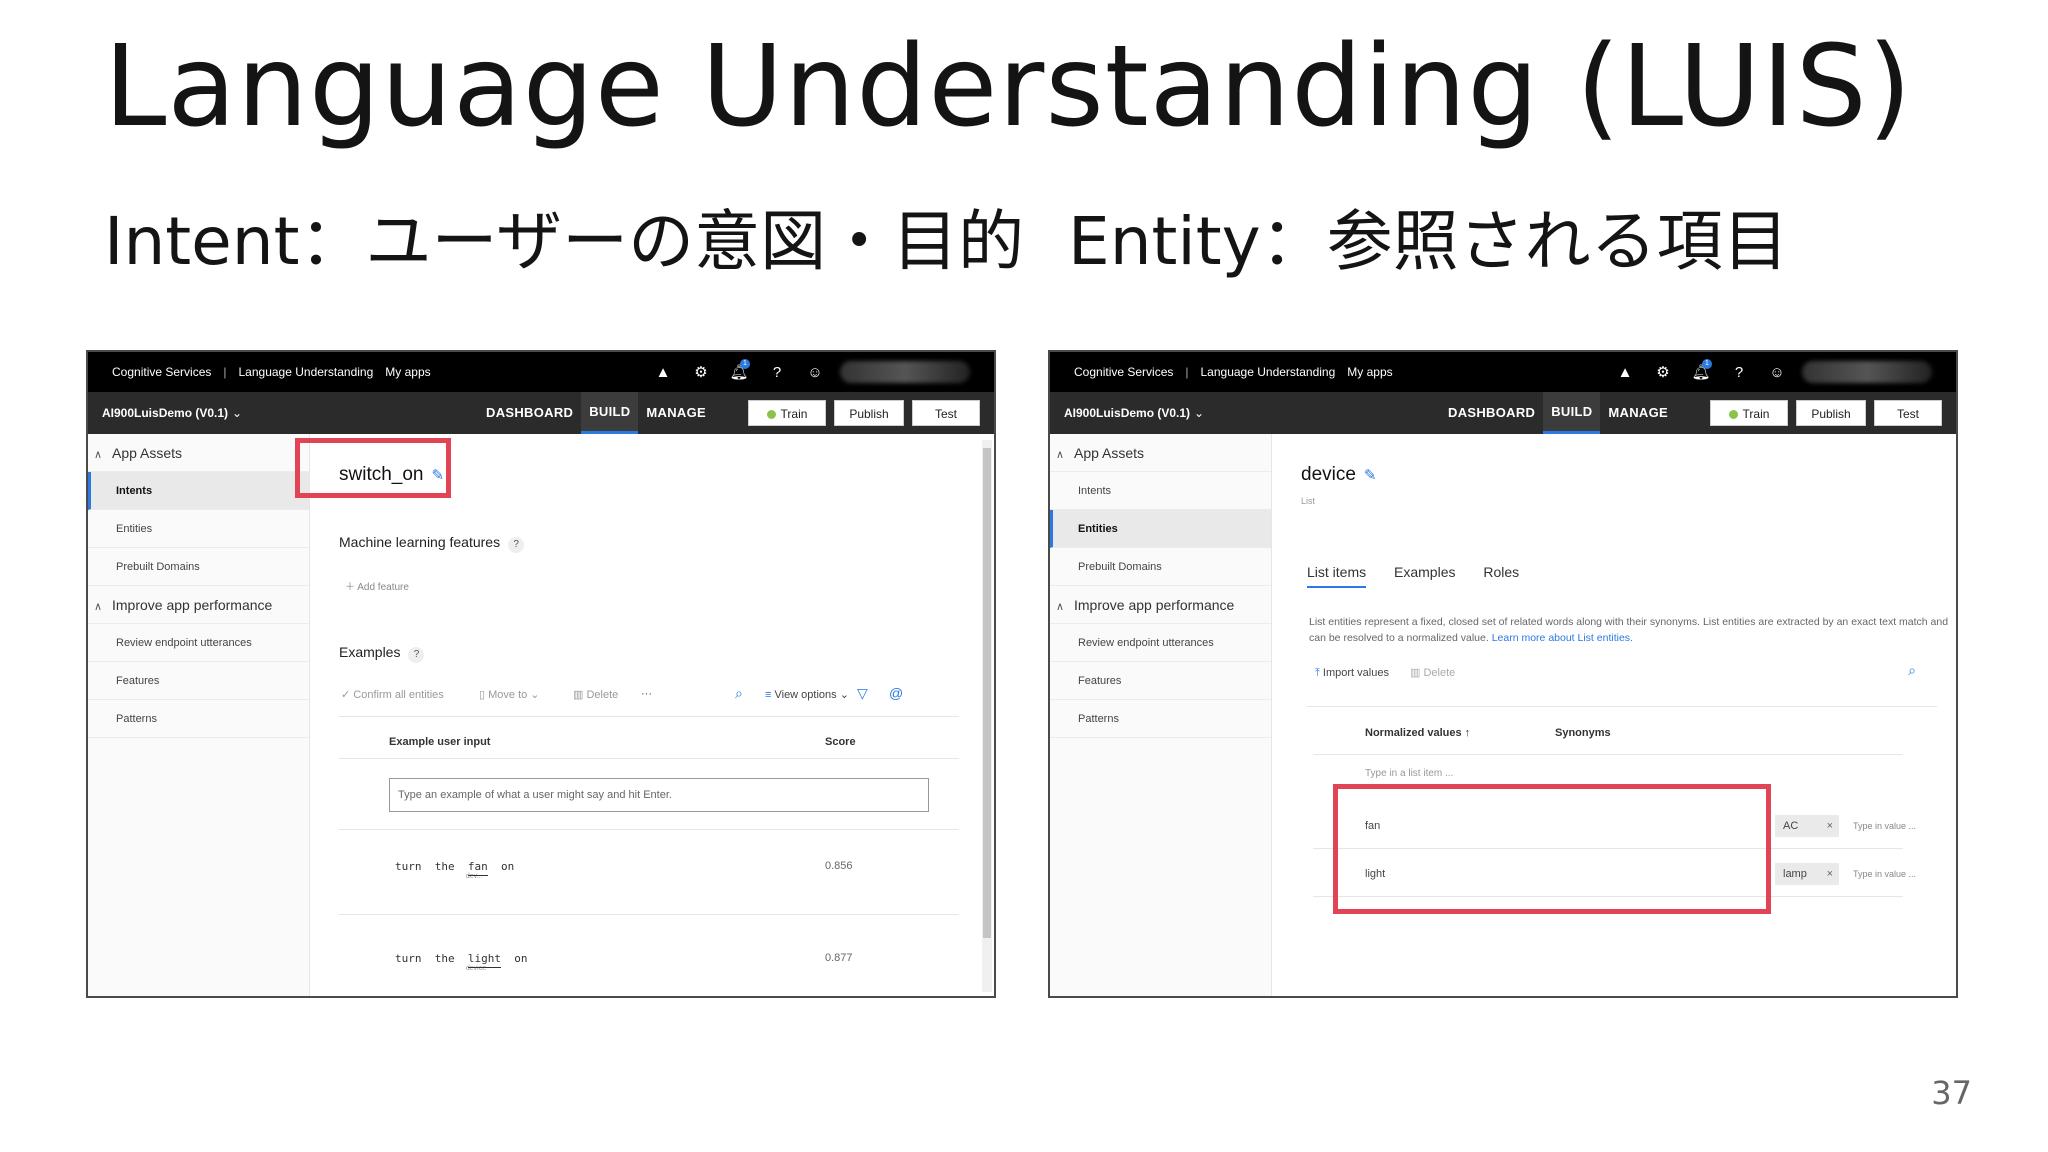 The image size is (2048, 1152). Describe the element at coordinates (1417, 733) in the screenshot. I see `col-normalized-values: Normalized values ↑` at that location.